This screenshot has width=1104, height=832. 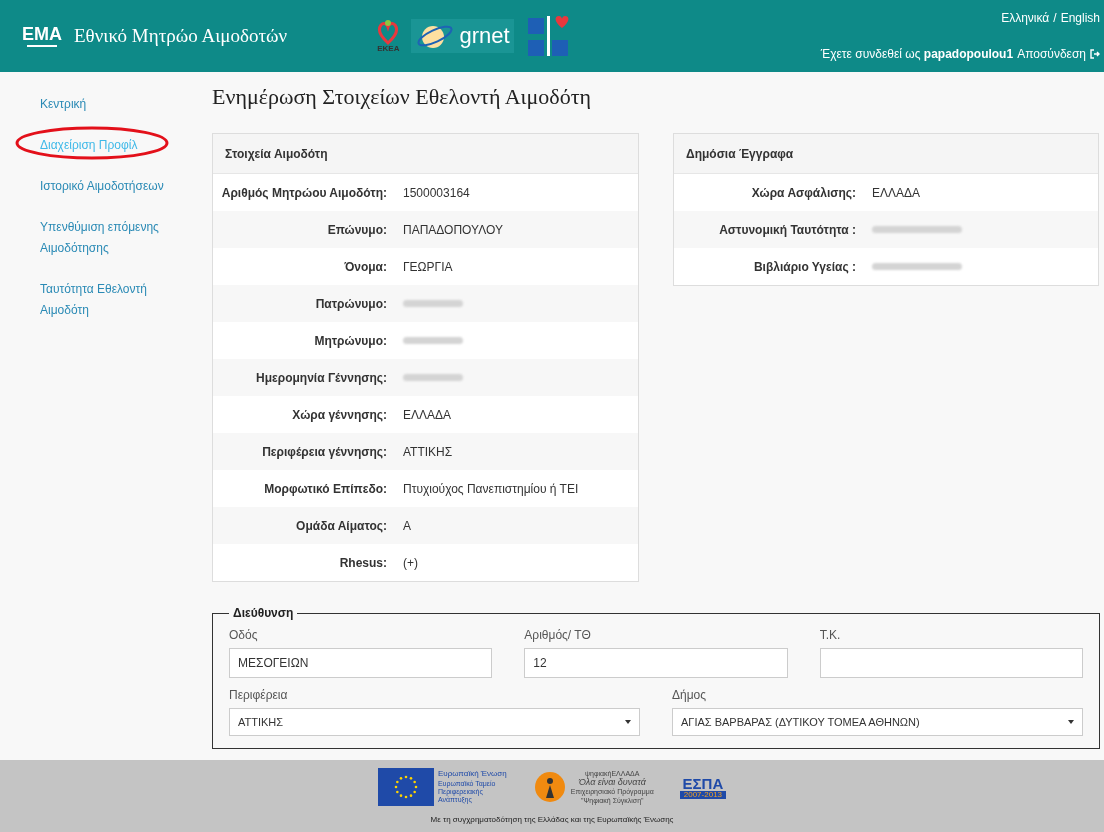 What do you see at coordinates (261, 722) in the screenshot?
I see `select-value: ΑΤΤΙΚΗΣ` at bounding box center [261, 722].